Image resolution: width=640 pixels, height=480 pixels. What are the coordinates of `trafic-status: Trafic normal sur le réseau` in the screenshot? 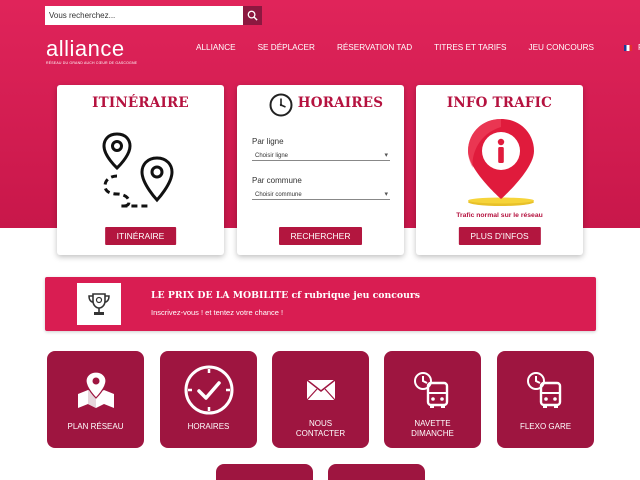 It's located at (499, 215).